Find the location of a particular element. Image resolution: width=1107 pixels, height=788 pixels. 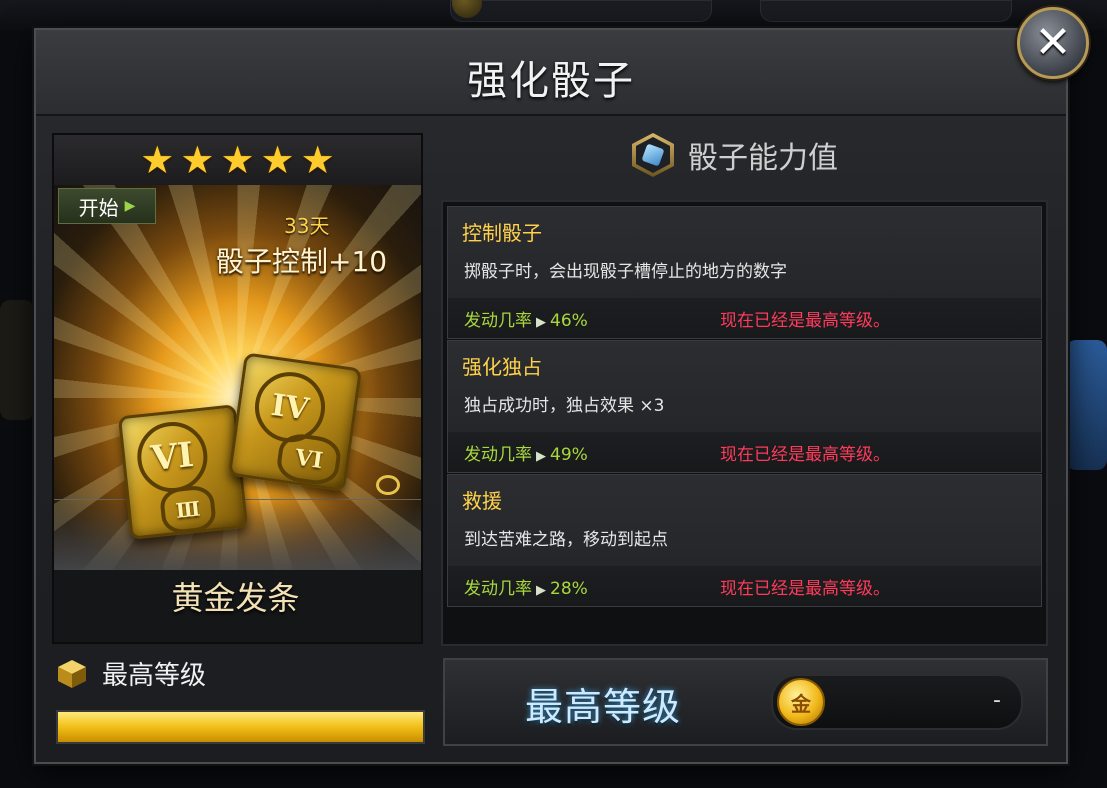

ability-footer: 发动几率 ▶ 49% 现在已经是最高等级。 is located at coordinates (744, 452).